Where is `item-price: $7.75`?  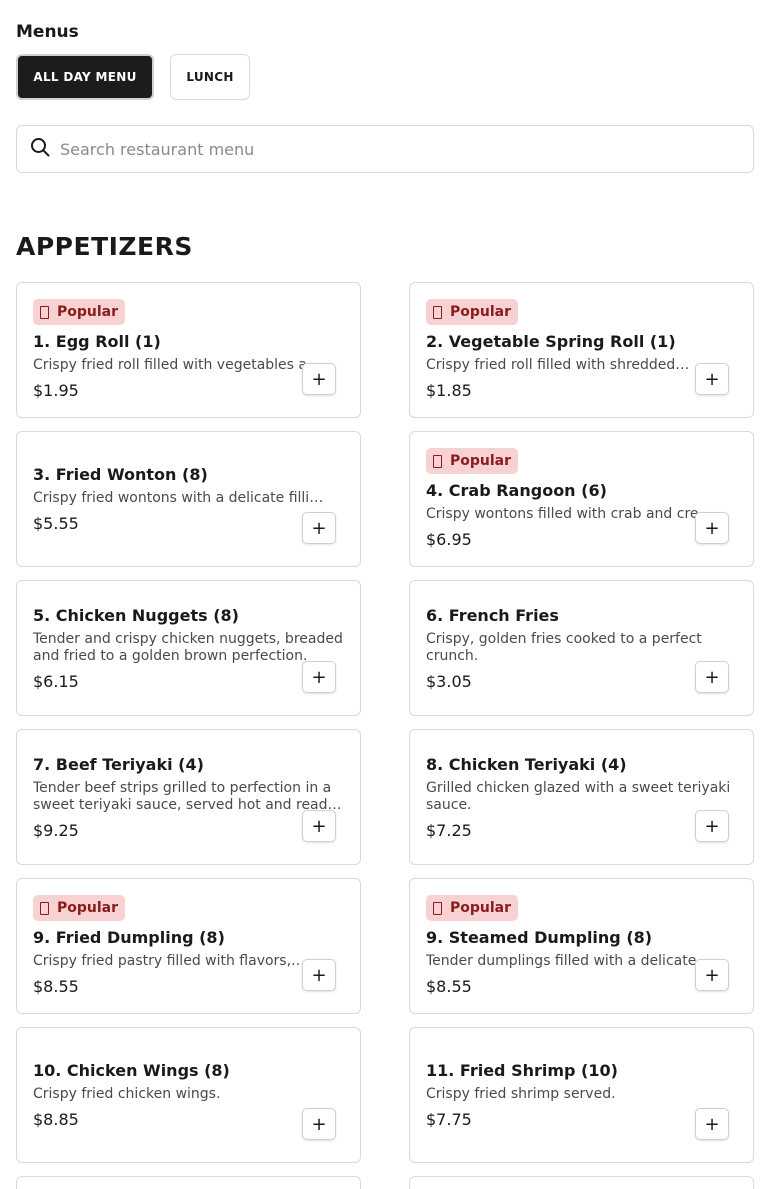
item-price: $7.75 is located at coordinates (449, 1119).